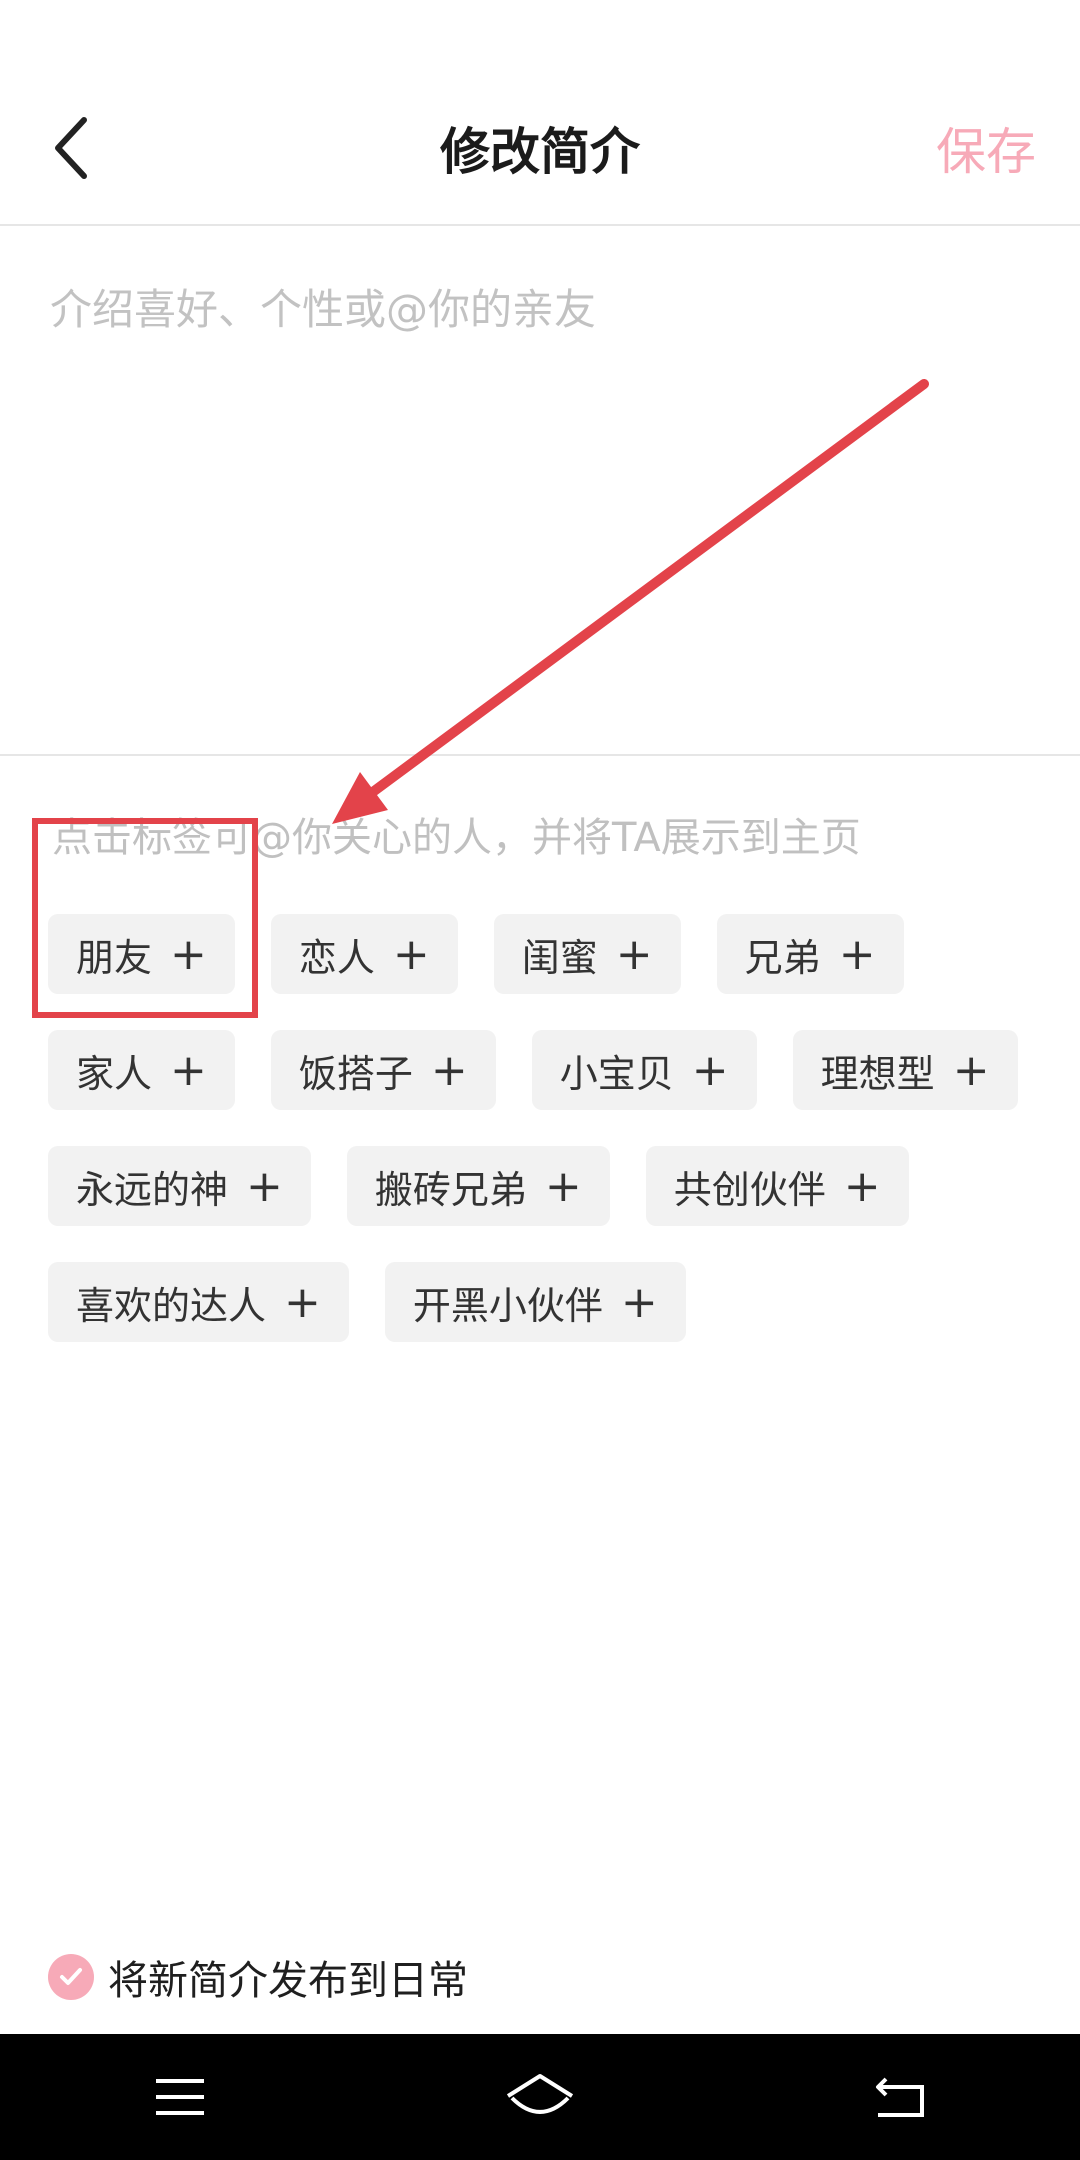 This screenshot has height=2160, width=1080. I want to click on tag-row: 永远的神 + 搬砖兄弟 + 共创伙伴 +, so click(548, 1186).